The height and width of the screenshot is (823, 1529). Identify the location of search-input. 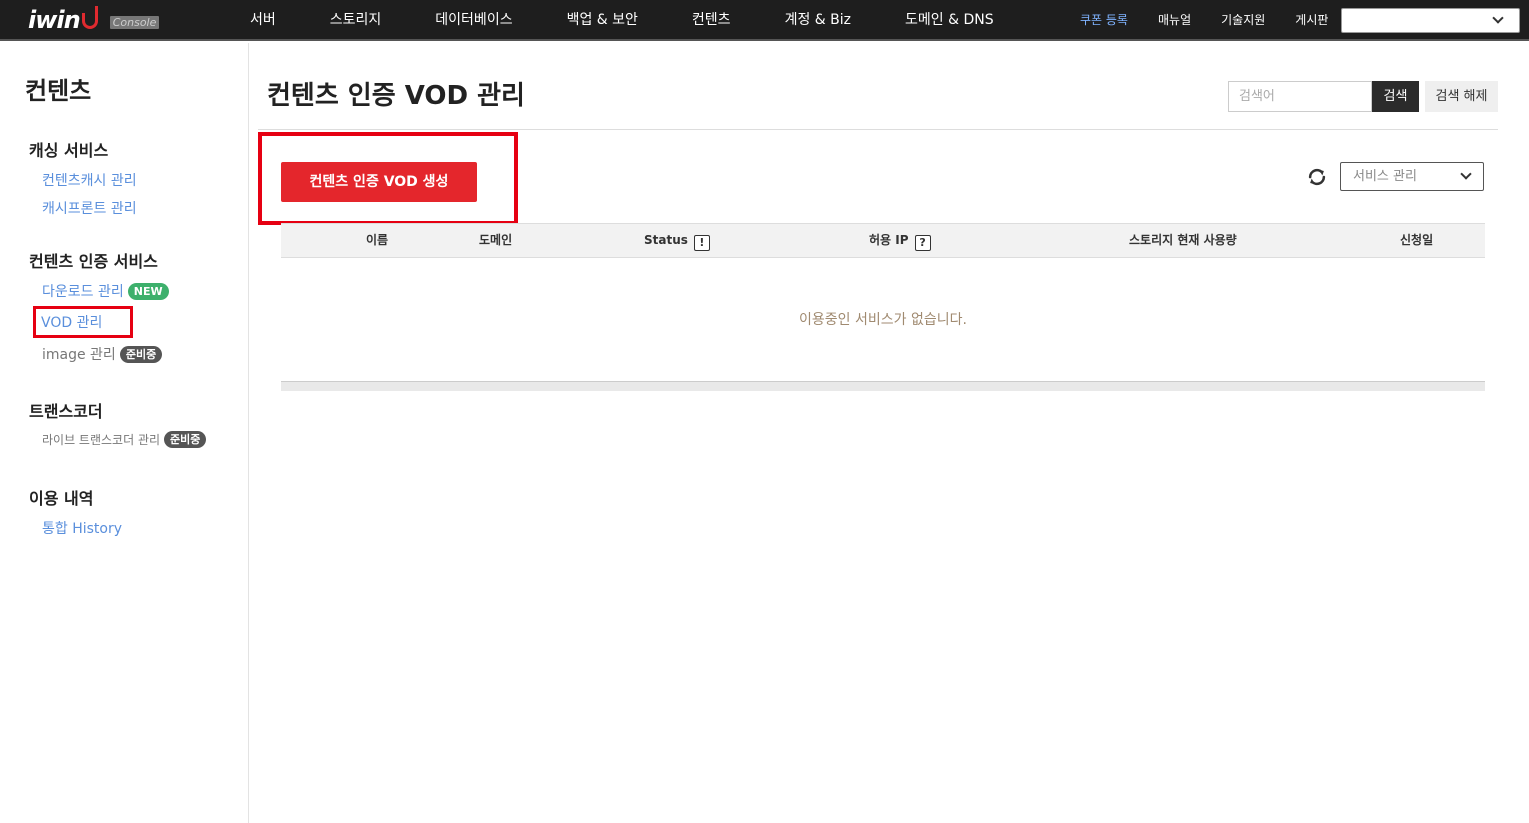
(1300, 96).